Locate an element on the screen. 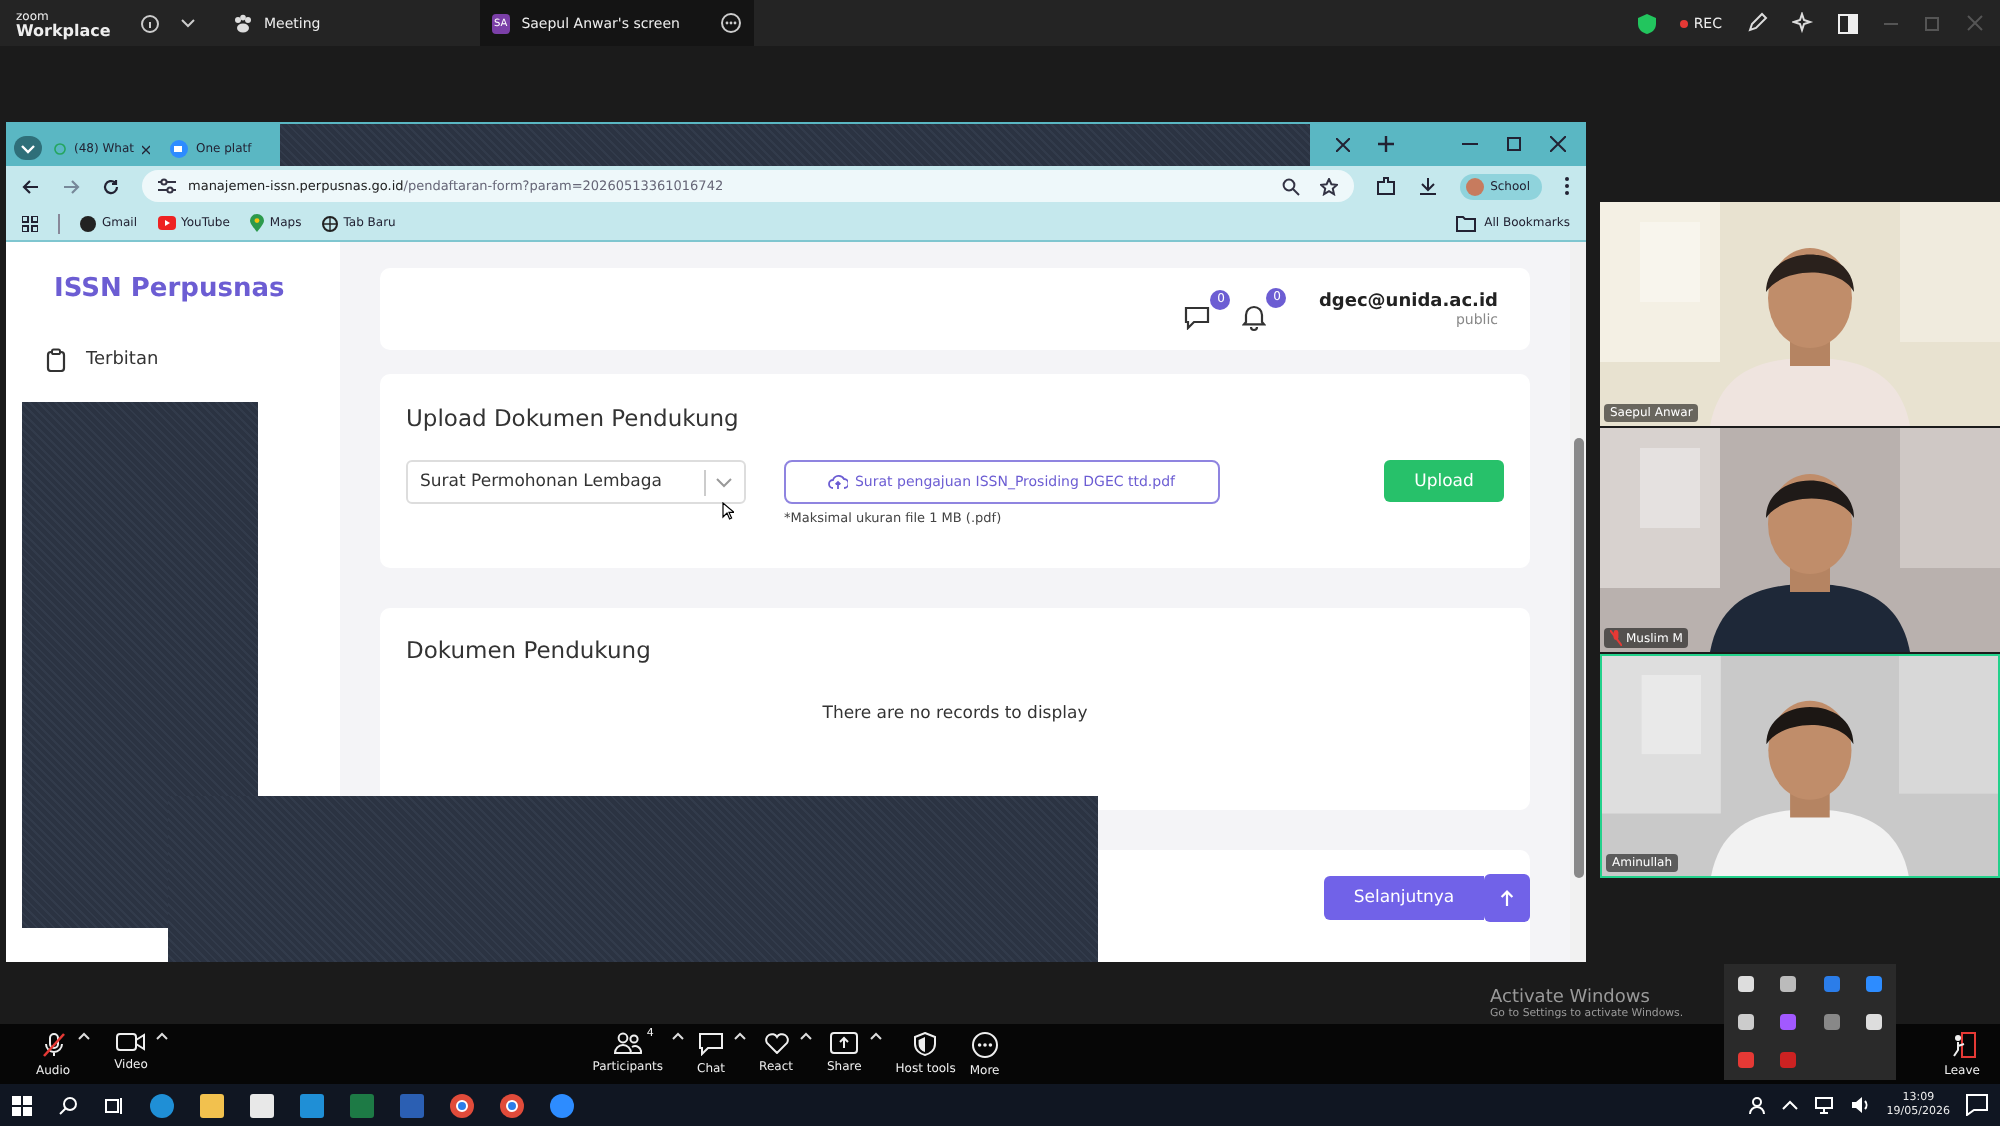  video-camera-icon is located at coordinates (130, 1041).